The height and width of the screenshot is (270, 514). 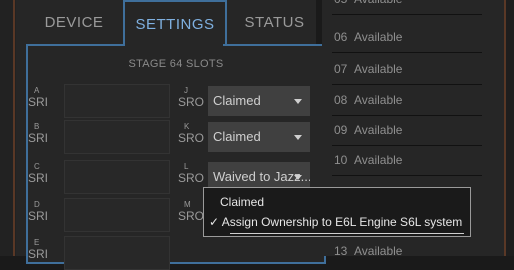 I want to click on slot-letter: M, so click(x=187, y=204).